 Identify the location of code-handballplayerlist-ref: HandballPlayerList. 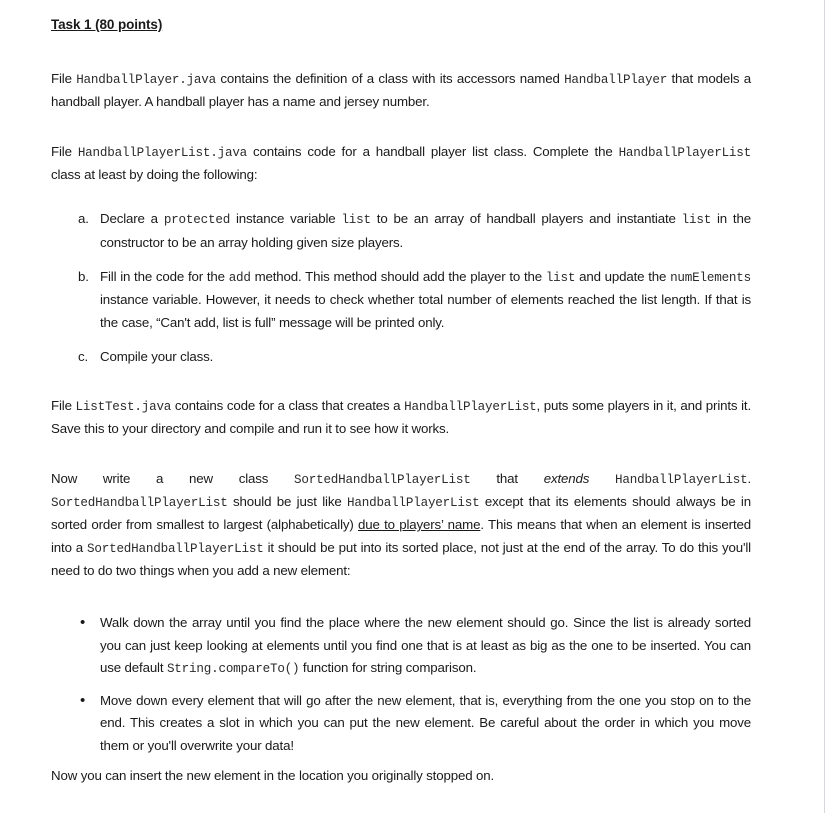
(470, 407).